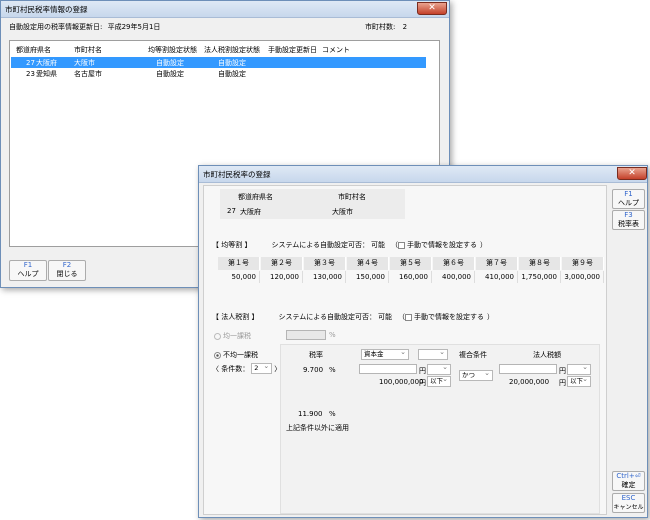 This screenshot has width=650, height=520. I want to click on capital-select: 資本金, so click(385, 354).